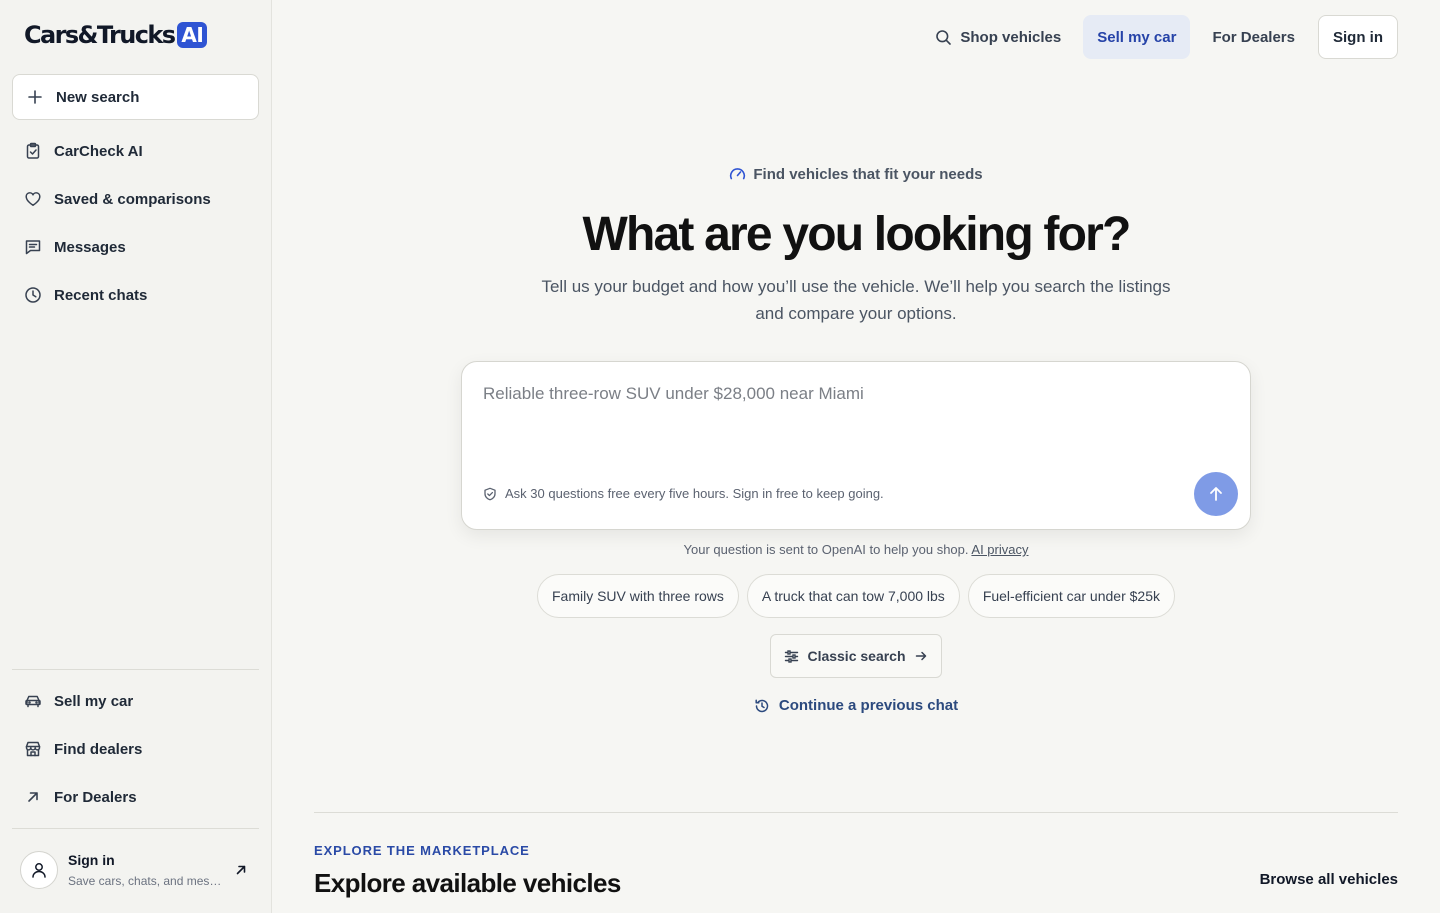 The height and width of the screenshot is (913, 1440). What do you see at coordinates (33, 199) in the screenshot?
I see `heart-icon` at bounding box center [33, 199].